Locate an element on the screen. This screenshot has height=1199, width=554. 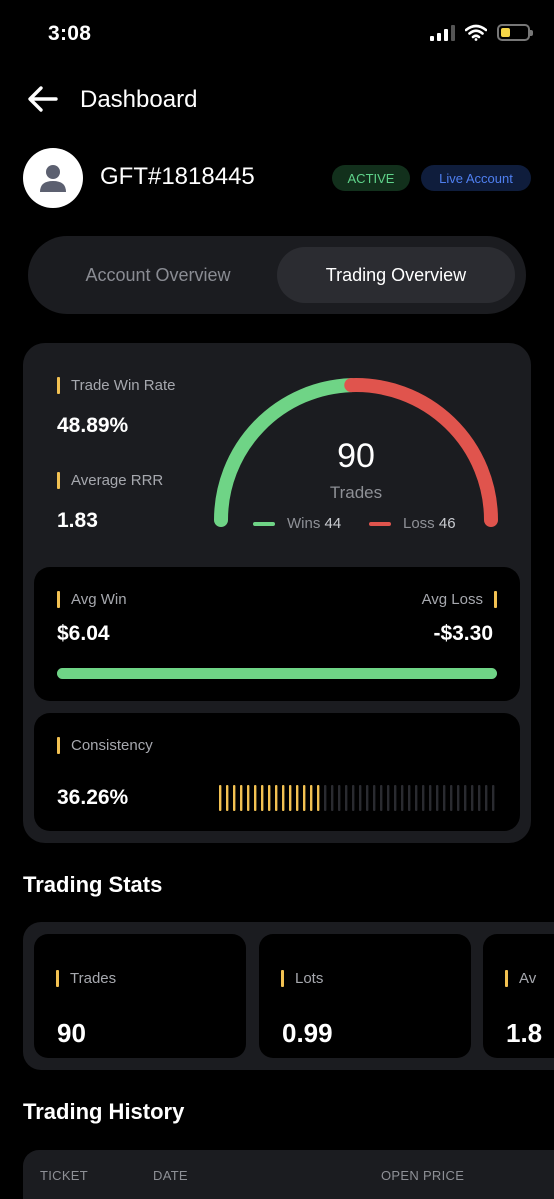
consistency-meter is located at coordinates (357, 798).